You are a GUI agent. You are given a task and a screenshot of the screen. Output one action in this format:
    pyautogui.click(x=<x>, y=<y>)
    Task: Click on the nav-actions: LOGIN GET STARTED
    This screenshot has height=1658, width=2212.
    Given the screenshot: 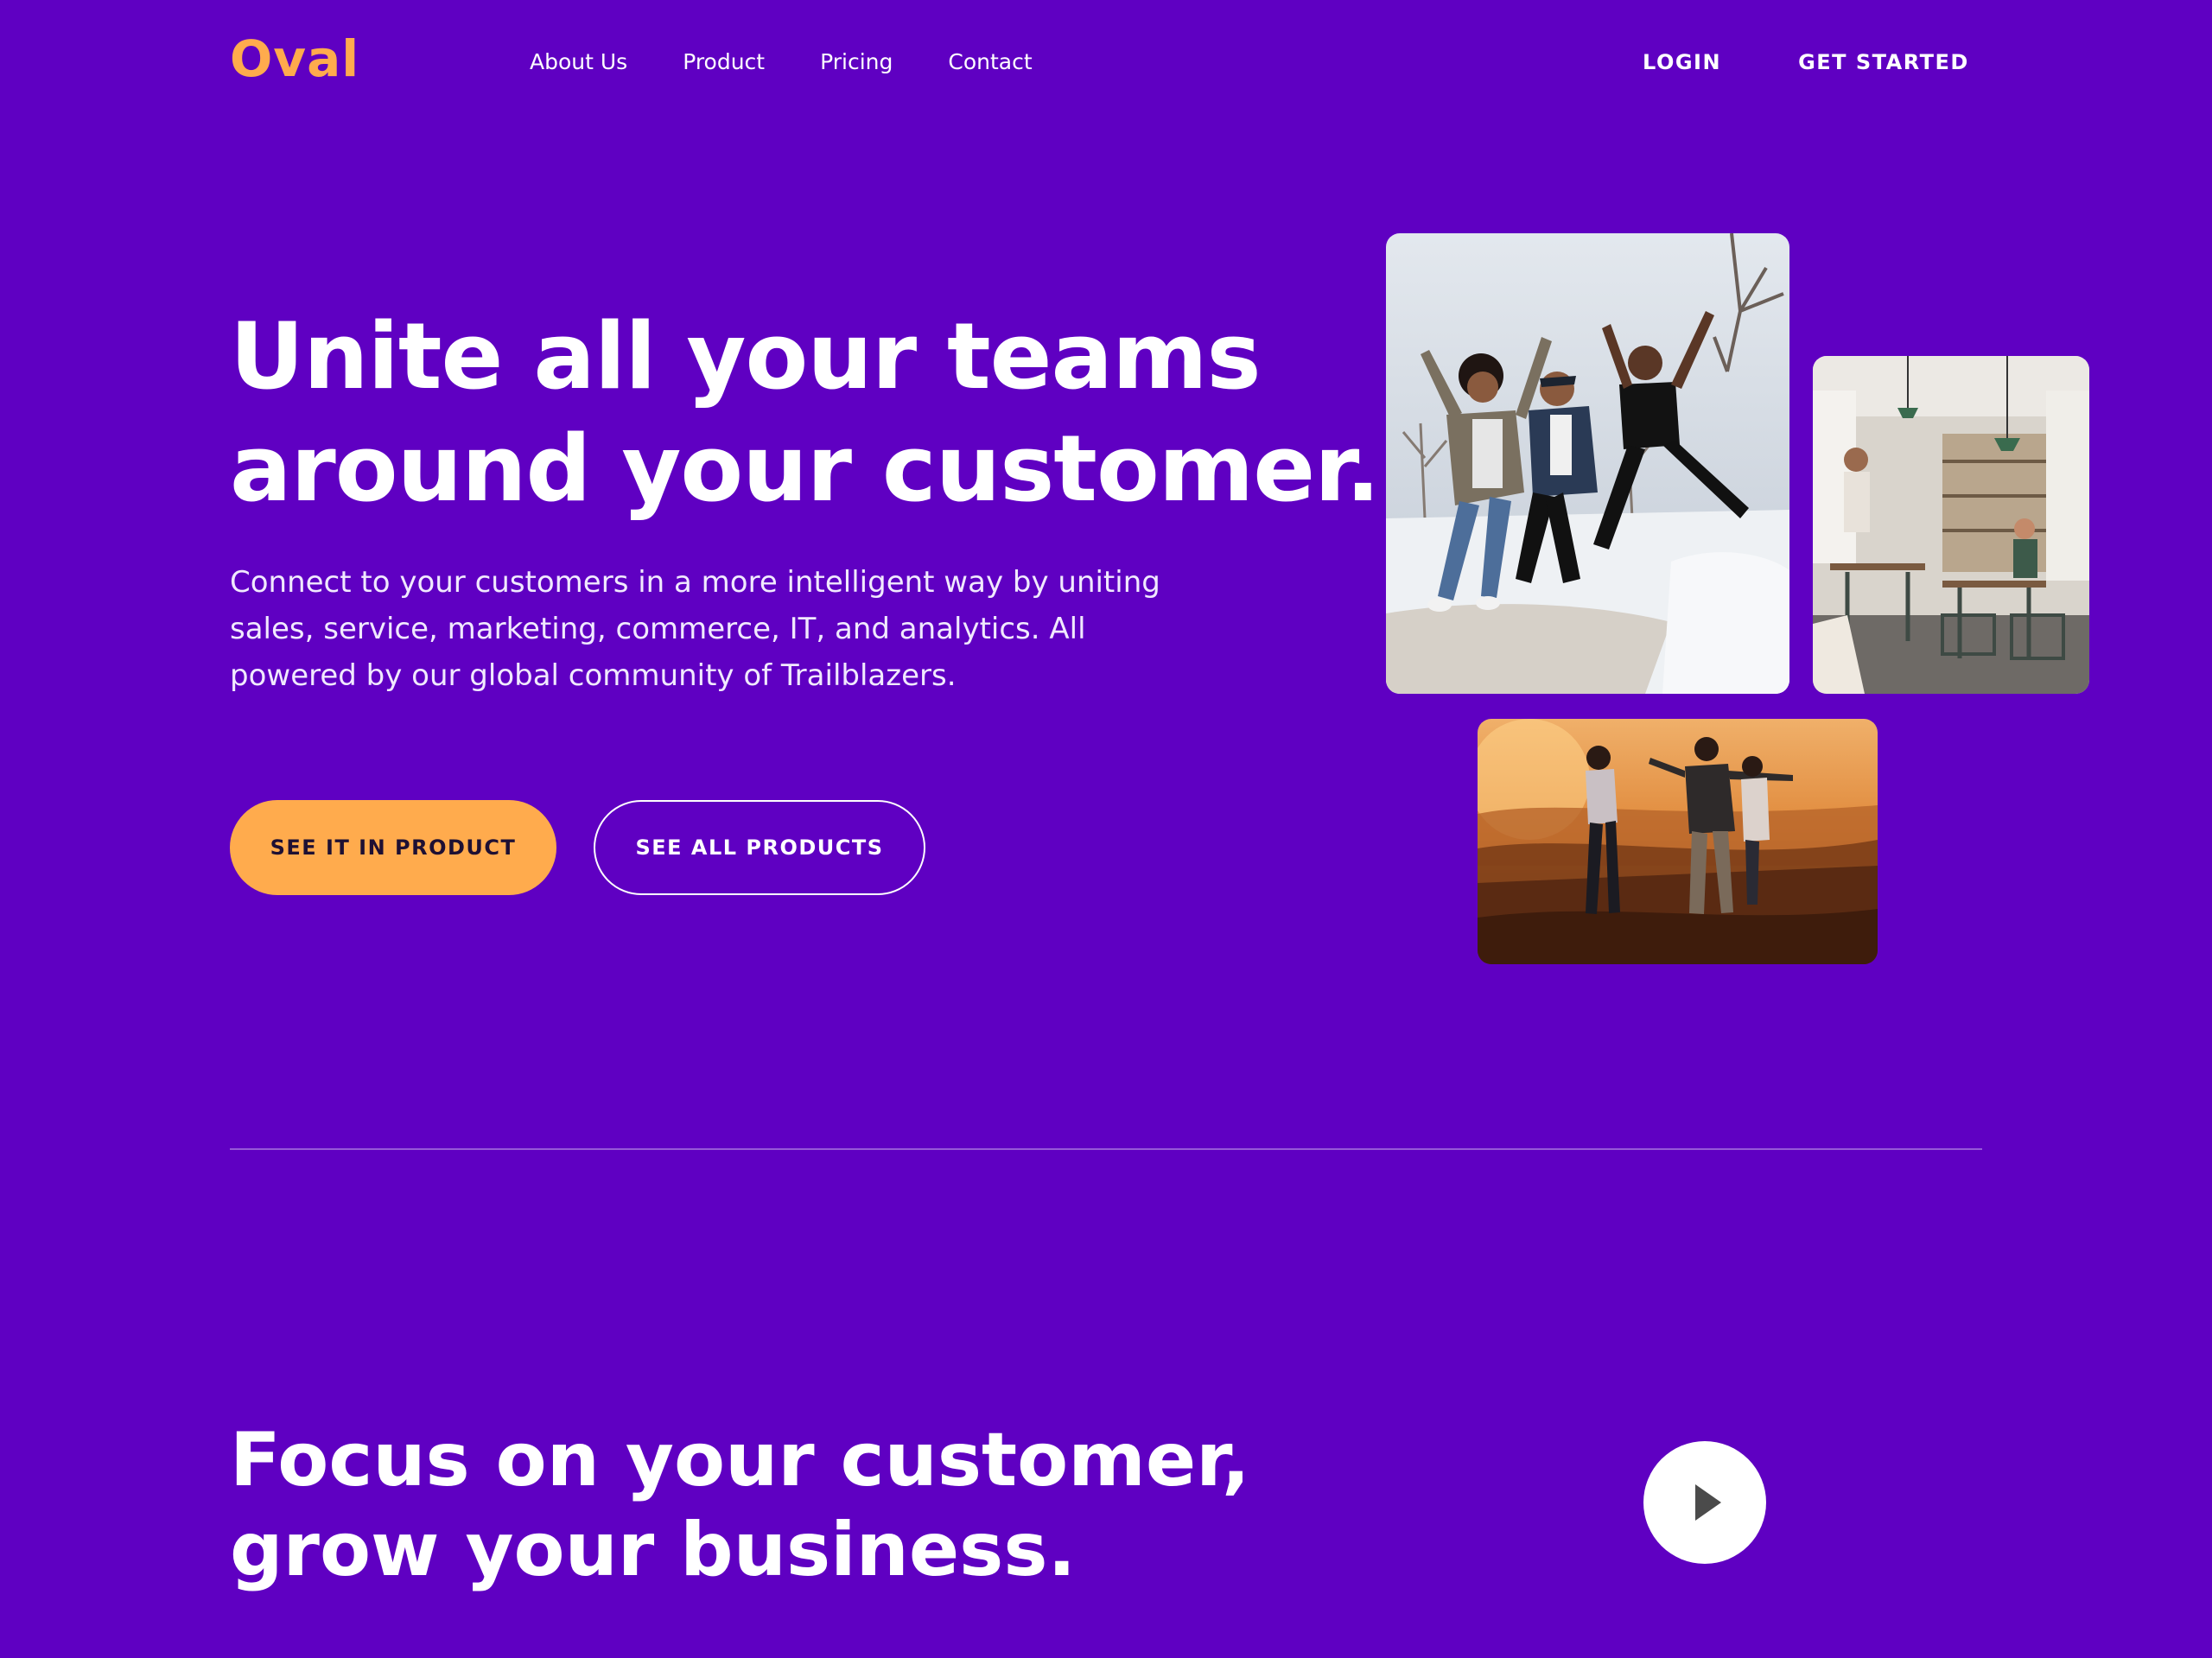 What is the action you would take?
    pyautogui.click(x=1806, y=62)
    